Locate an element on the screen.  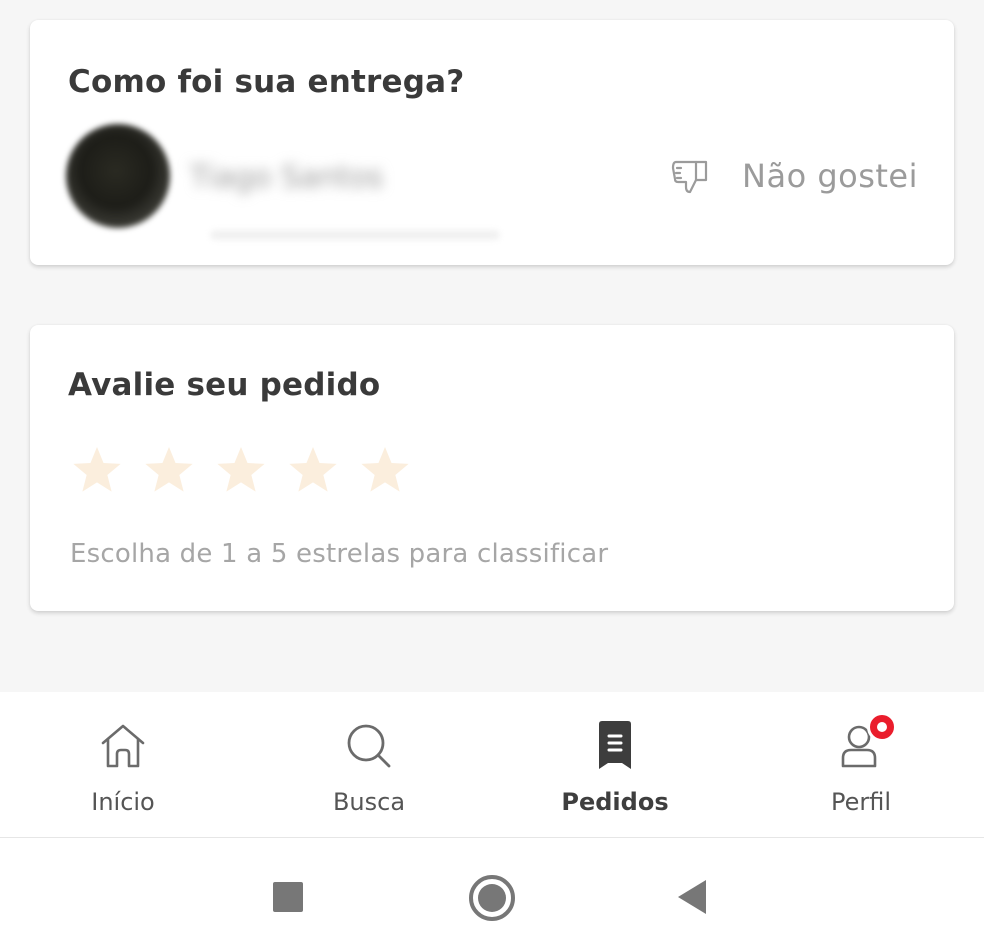
nav-item-pedidos: Pedidos is located at coordinates (615, 764).